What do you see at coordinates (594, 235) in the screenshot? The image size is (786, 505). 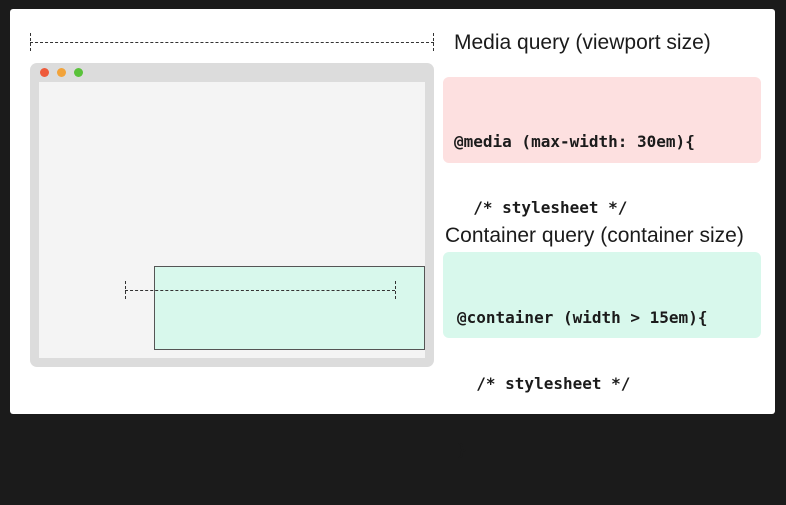 I see `container-query-label: Container query (container size)` at bounding box center [594, 235].